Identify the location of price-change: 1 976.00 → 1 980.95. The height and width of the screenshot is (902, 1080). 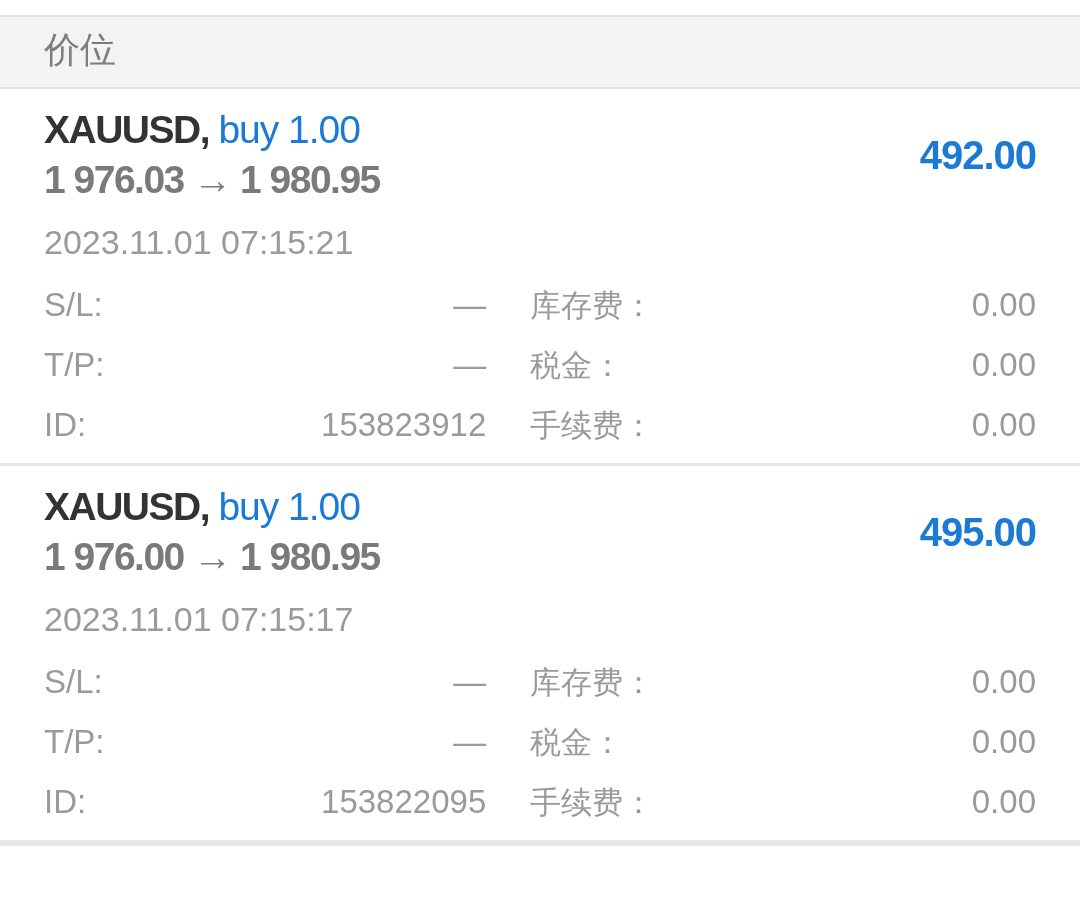
(212, 557).